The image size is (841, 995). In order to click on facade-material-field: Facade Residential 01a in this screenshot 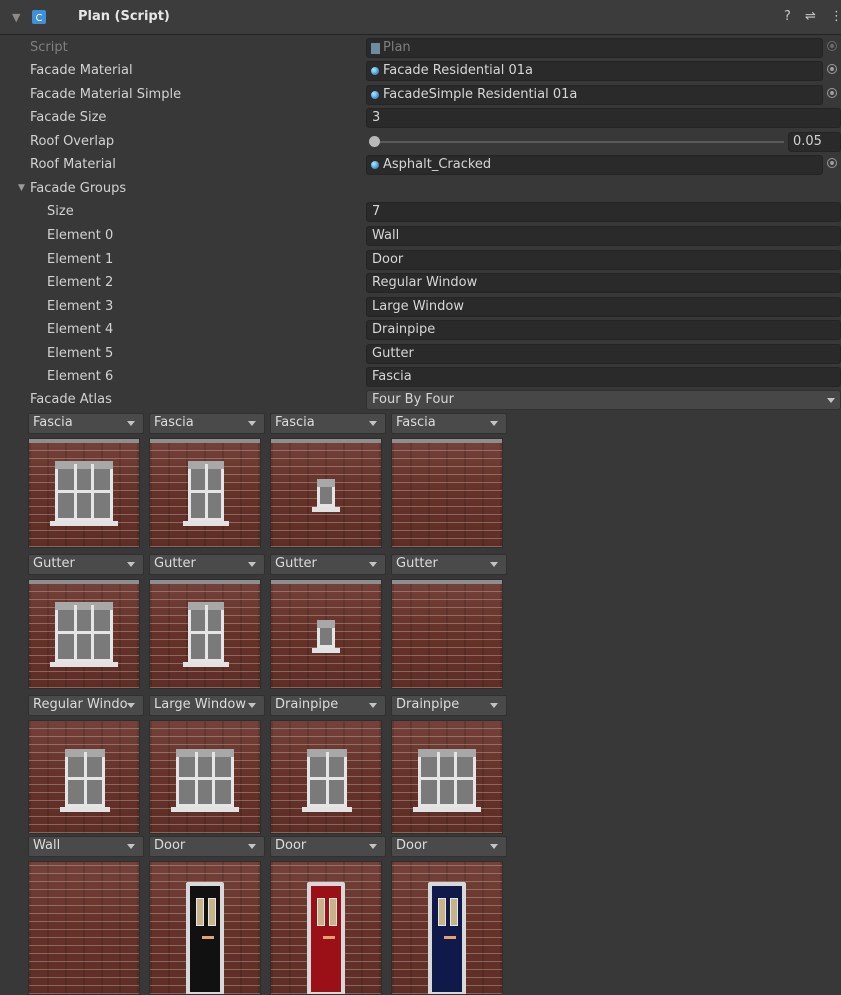, I will do `click(594, 71)`.